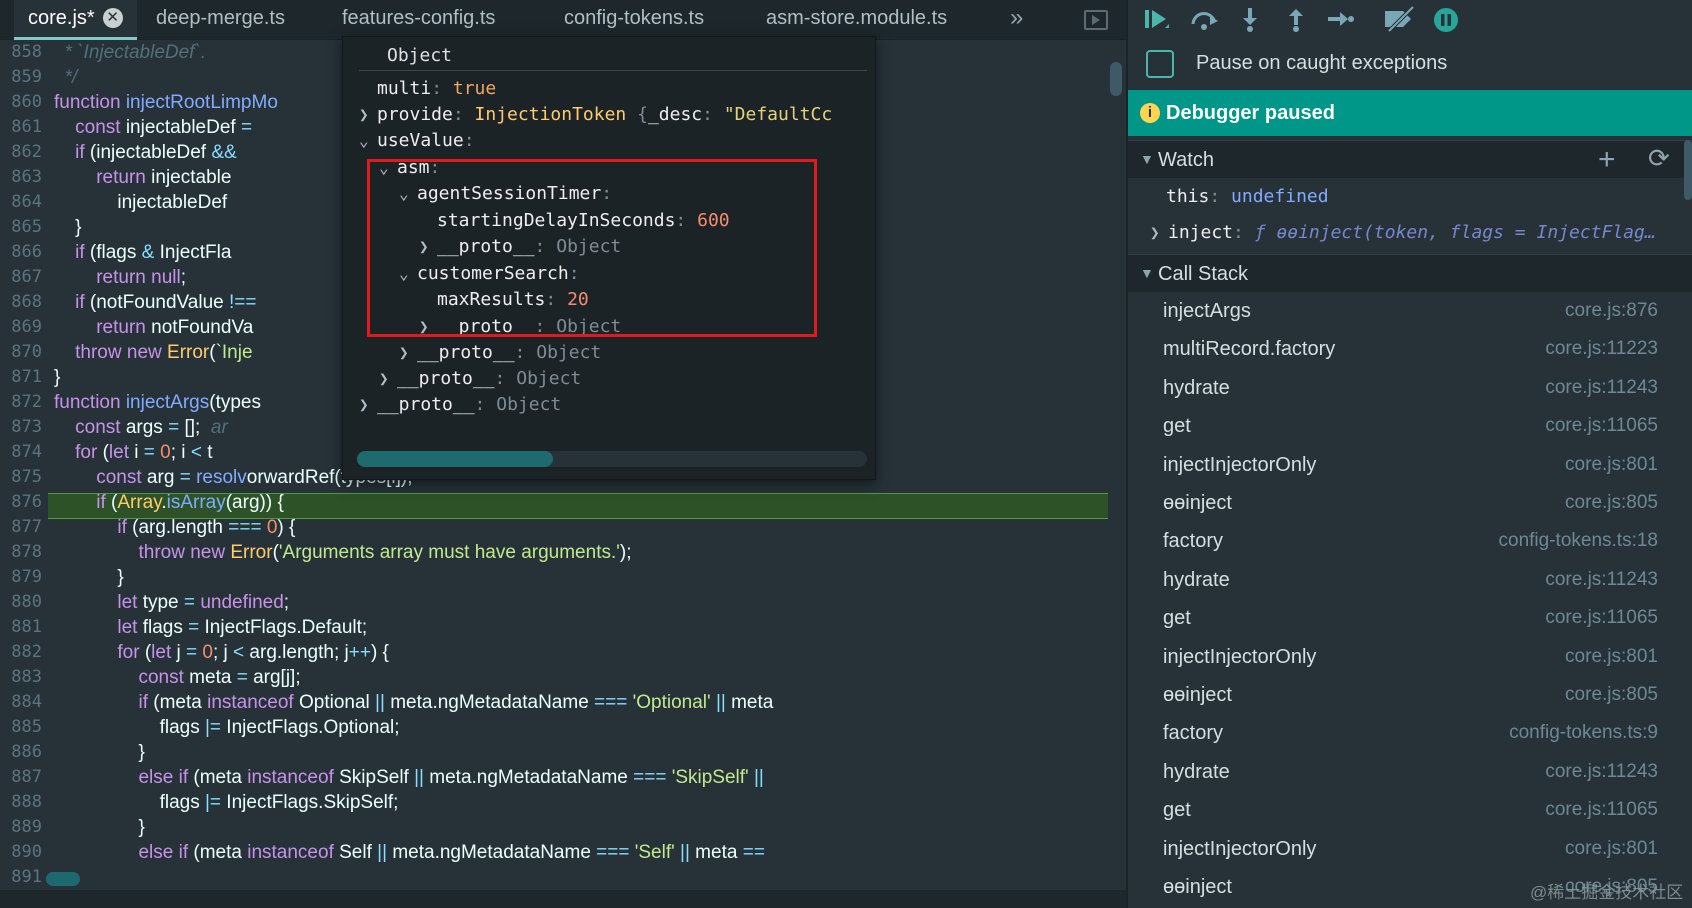  Describe the element at coordinates (21, 77) in the screenshot. I see `line-number: 859` at that location.